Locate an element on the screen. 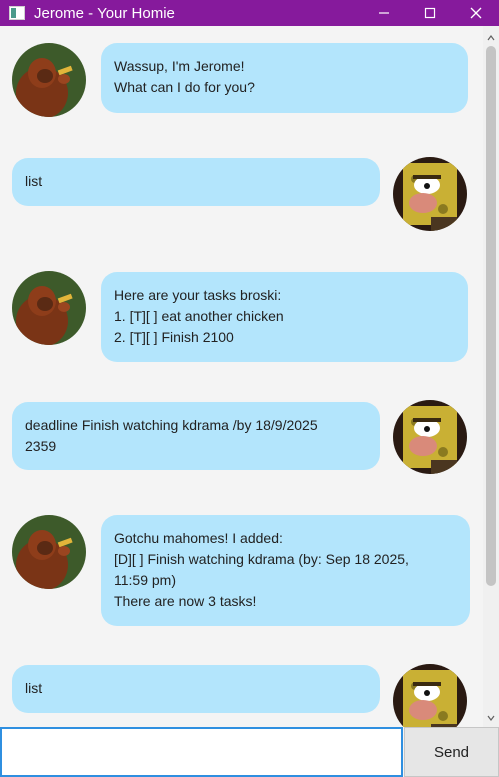 Image resolution: width=499 pixels, height=777 pixels. vertical-scrollbar is located at coordinates (491, 376).